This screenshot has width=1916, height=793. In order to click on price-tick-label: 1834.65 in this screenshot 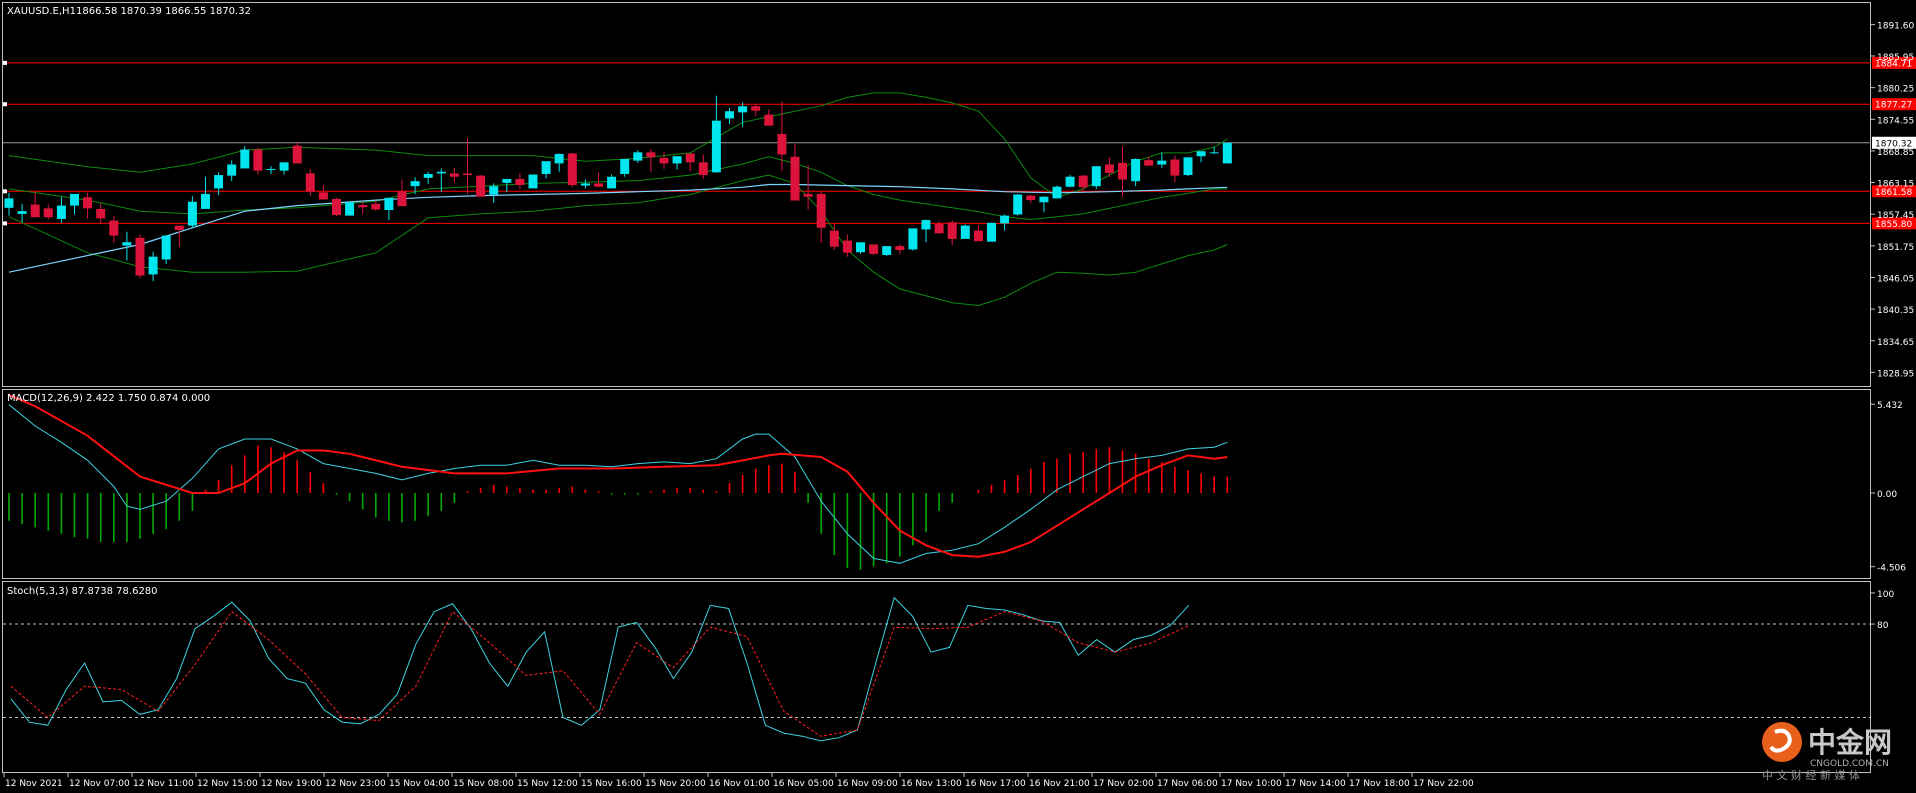, I will do `click(1895, 343)`.